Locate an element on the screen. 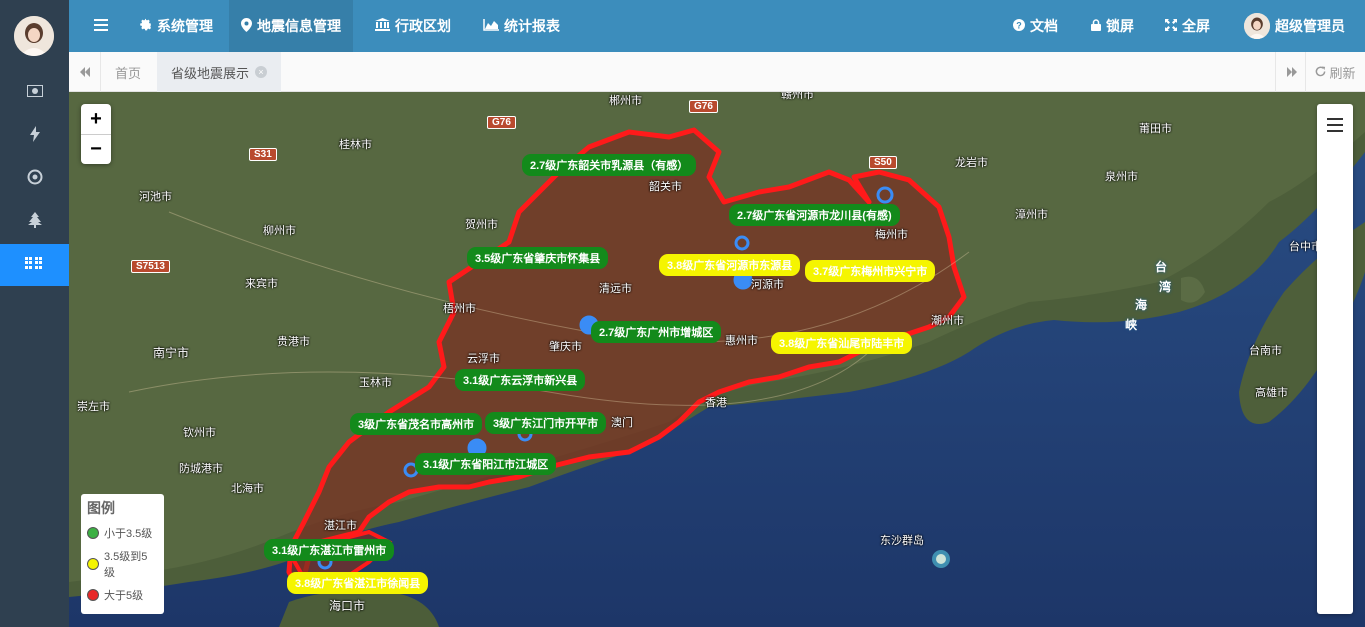  place-label: 清远市 is located at coordinates (615, 289).